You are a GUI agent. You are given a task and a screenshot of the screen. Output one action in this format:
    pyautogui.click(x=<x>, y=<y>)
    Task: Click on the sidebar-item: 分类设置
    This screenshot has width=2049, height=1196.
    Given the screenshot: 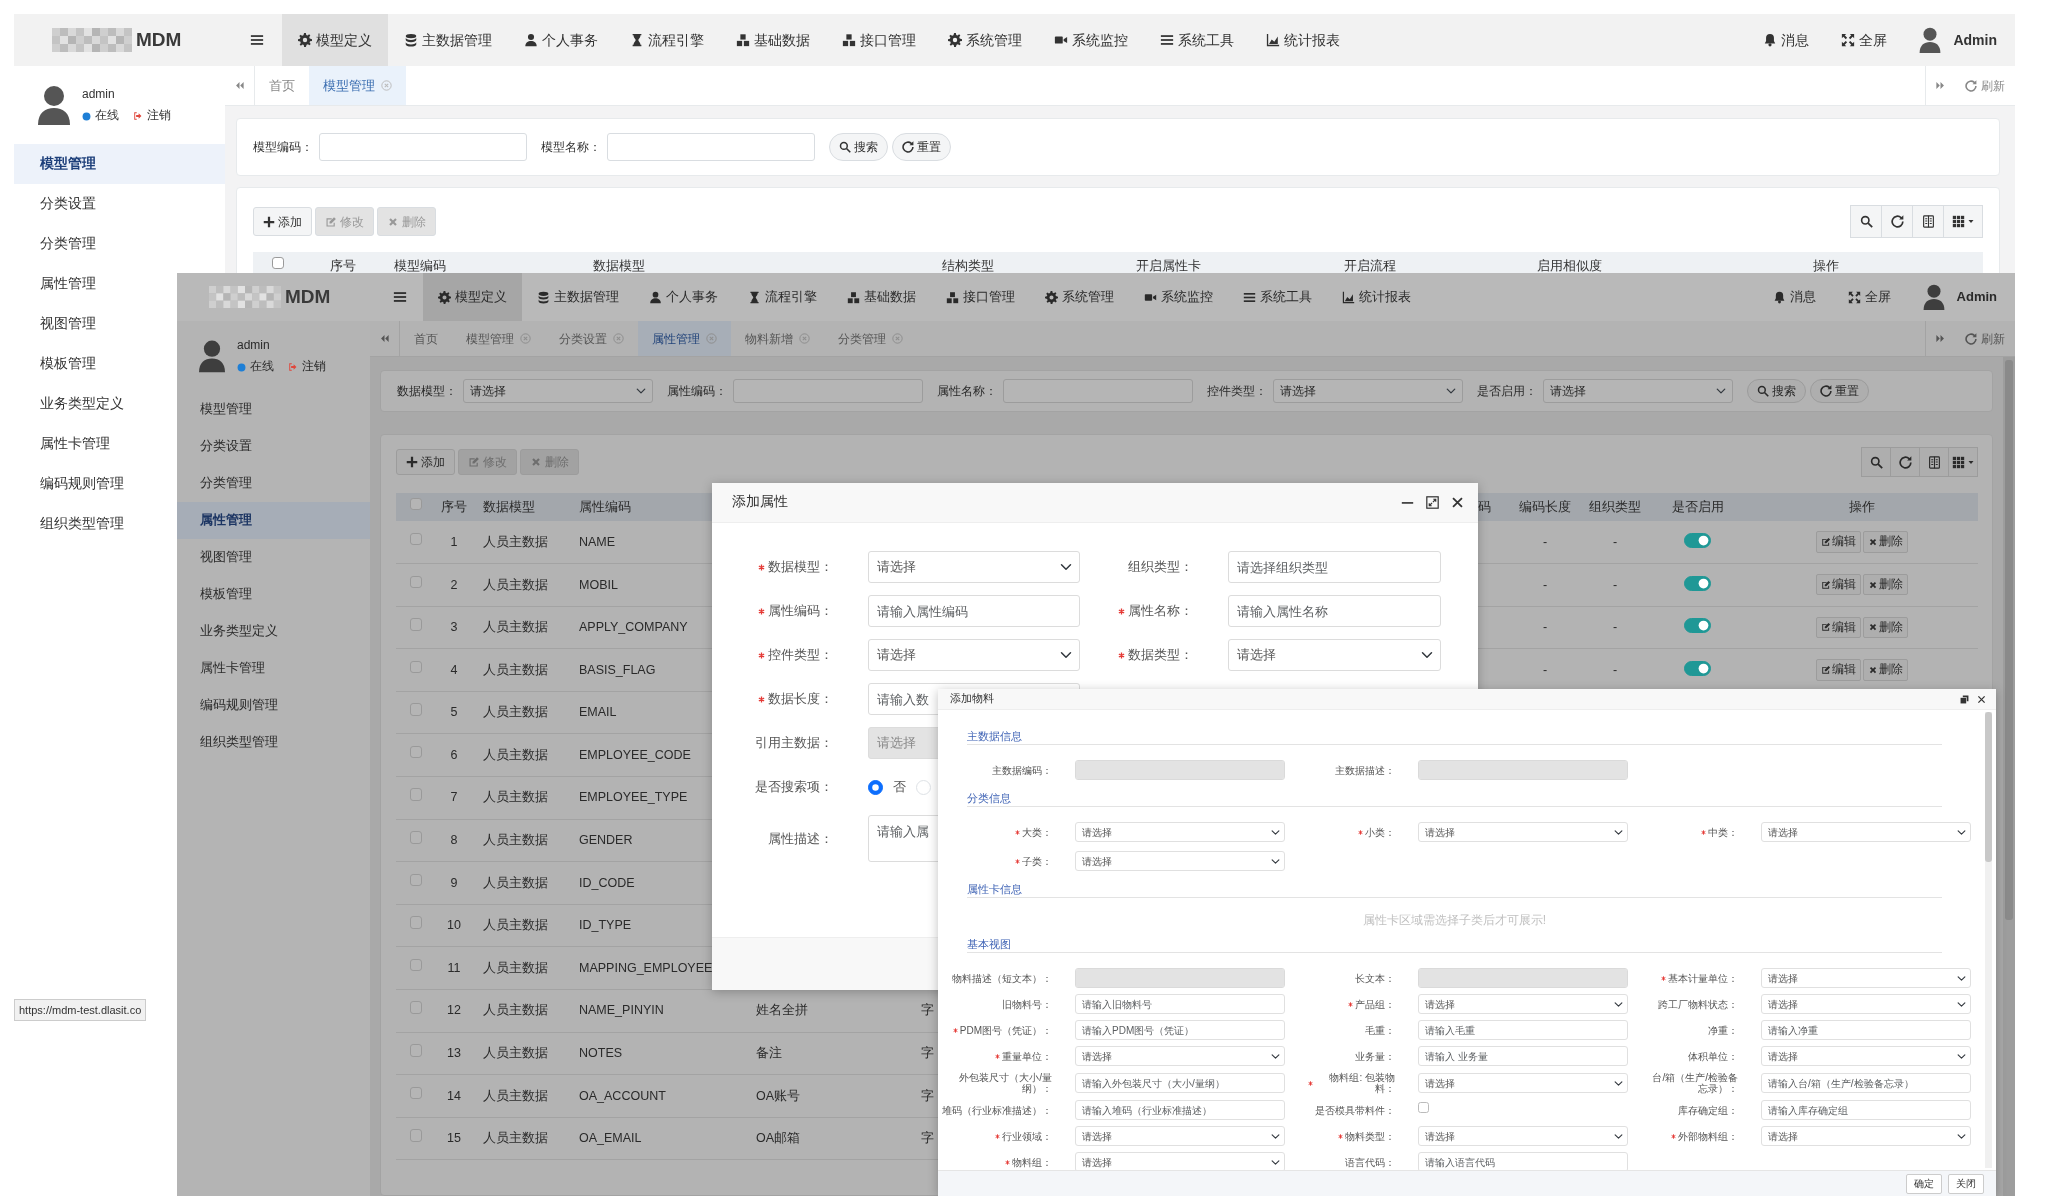 What is the action you would take?
    pyautogui.click(x=273, y=446)
    